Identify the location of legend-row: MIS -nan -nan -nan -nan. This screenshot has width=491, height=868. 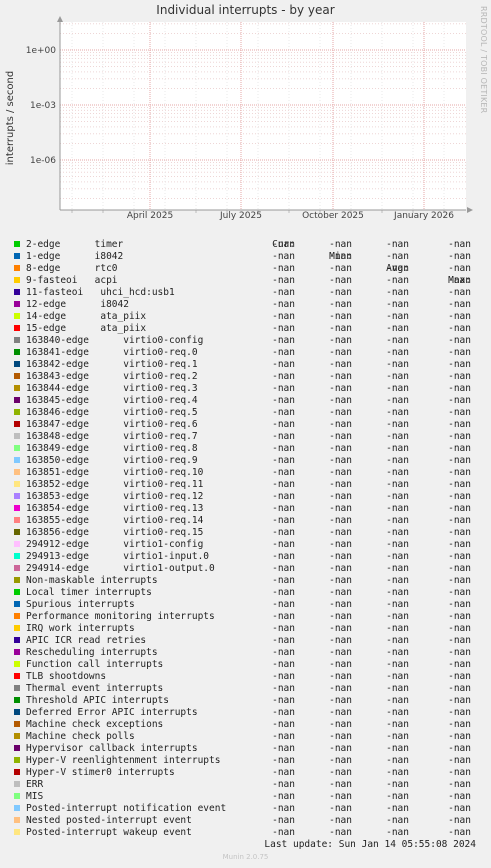
(241, 797).